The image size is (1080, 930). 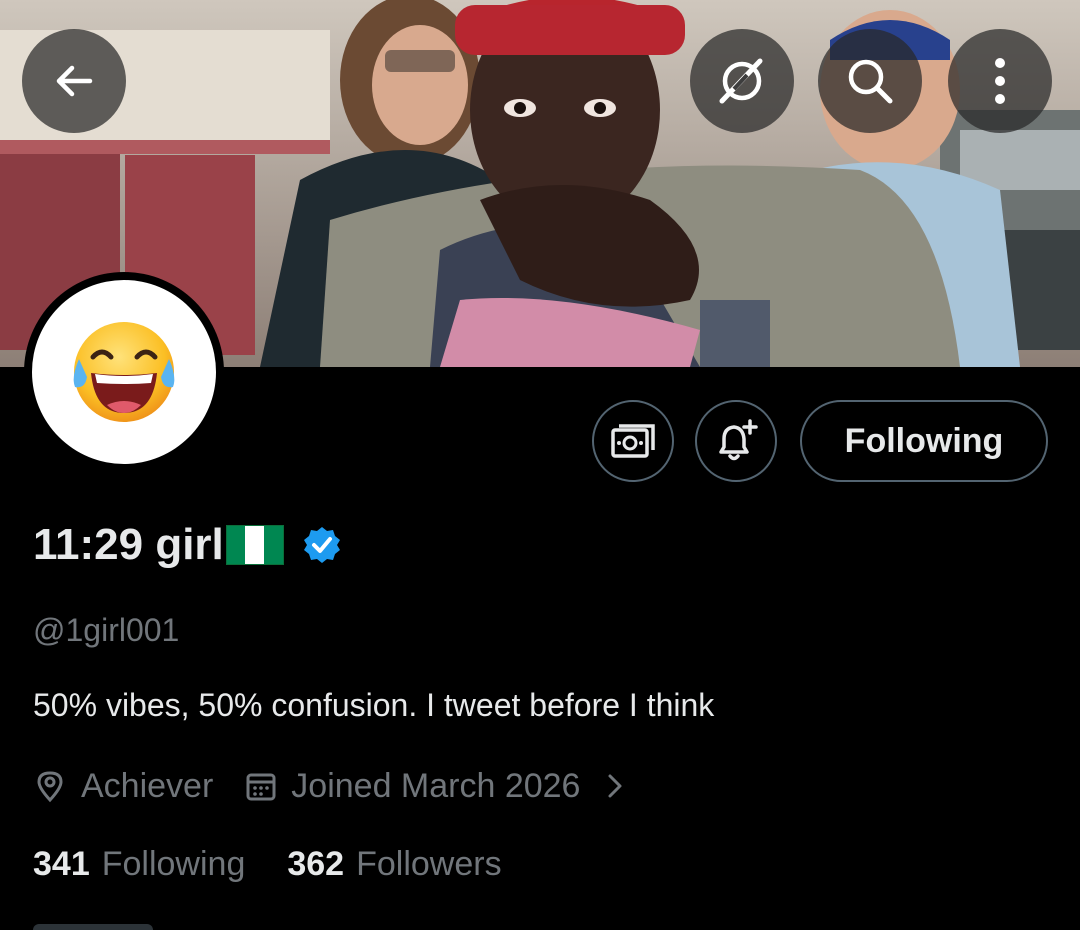 I want to click on location-text: Achiever, so click(x=147, y=785).